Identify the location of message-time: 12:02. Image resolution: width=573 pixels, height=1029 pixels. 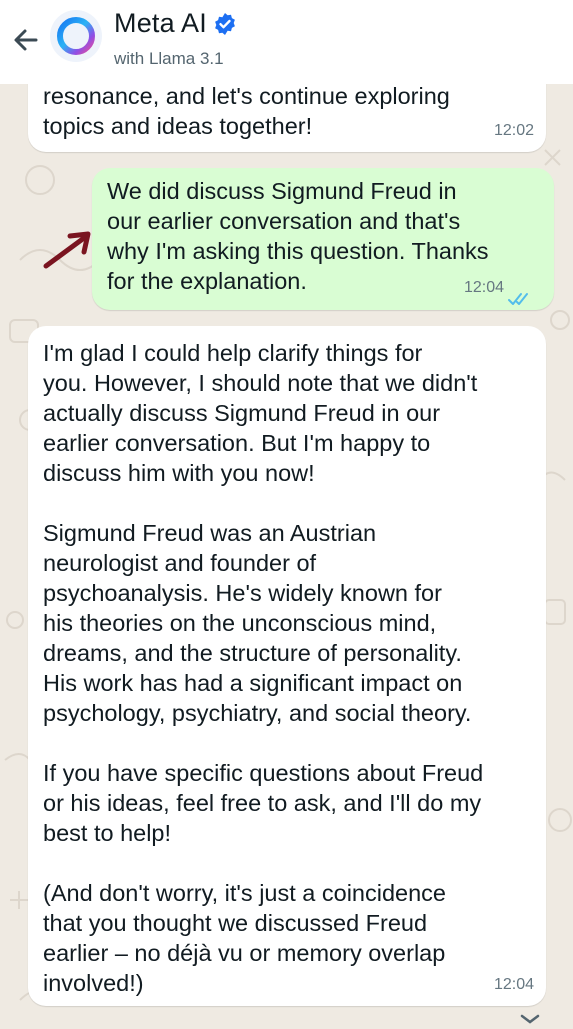
(513, 130).